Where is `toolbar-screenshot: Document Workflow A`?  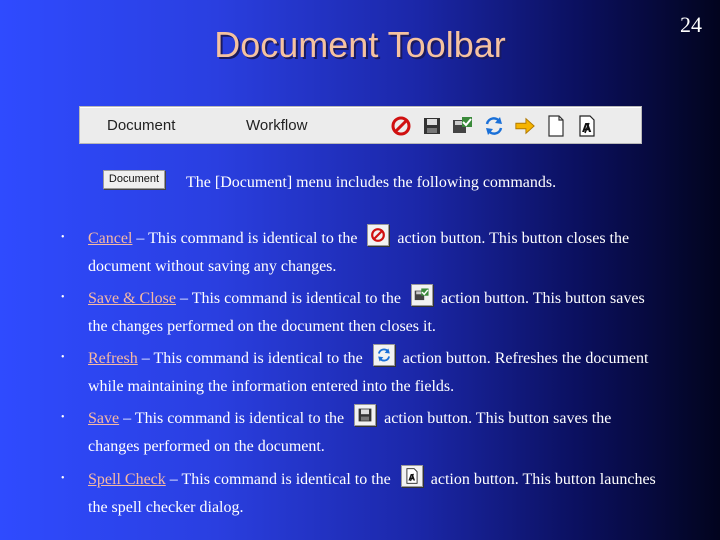 toolbar-screenshot: Document Workflow A is located at coordinates (360, 125).